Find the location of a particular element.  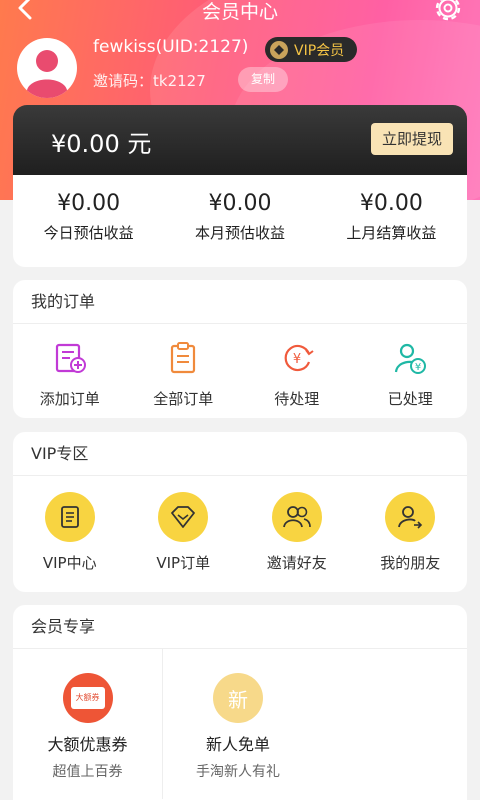

gear-icon is located at coordinates (448, 12).